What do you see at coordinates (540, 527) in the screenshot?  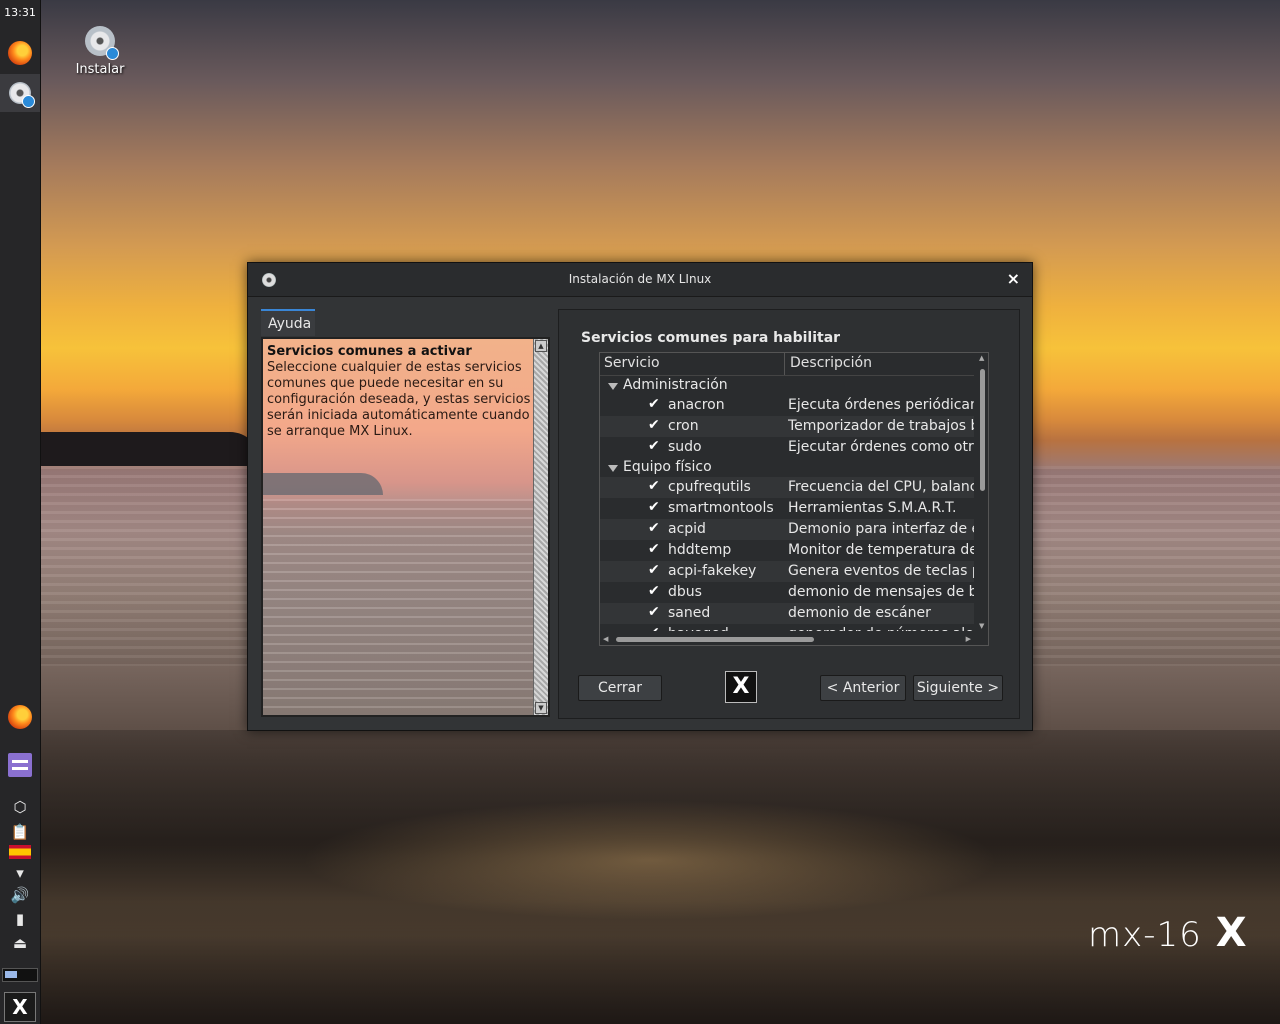 I see `help-scrollbar: ▲ ▼` at bounding box center [540, 527].